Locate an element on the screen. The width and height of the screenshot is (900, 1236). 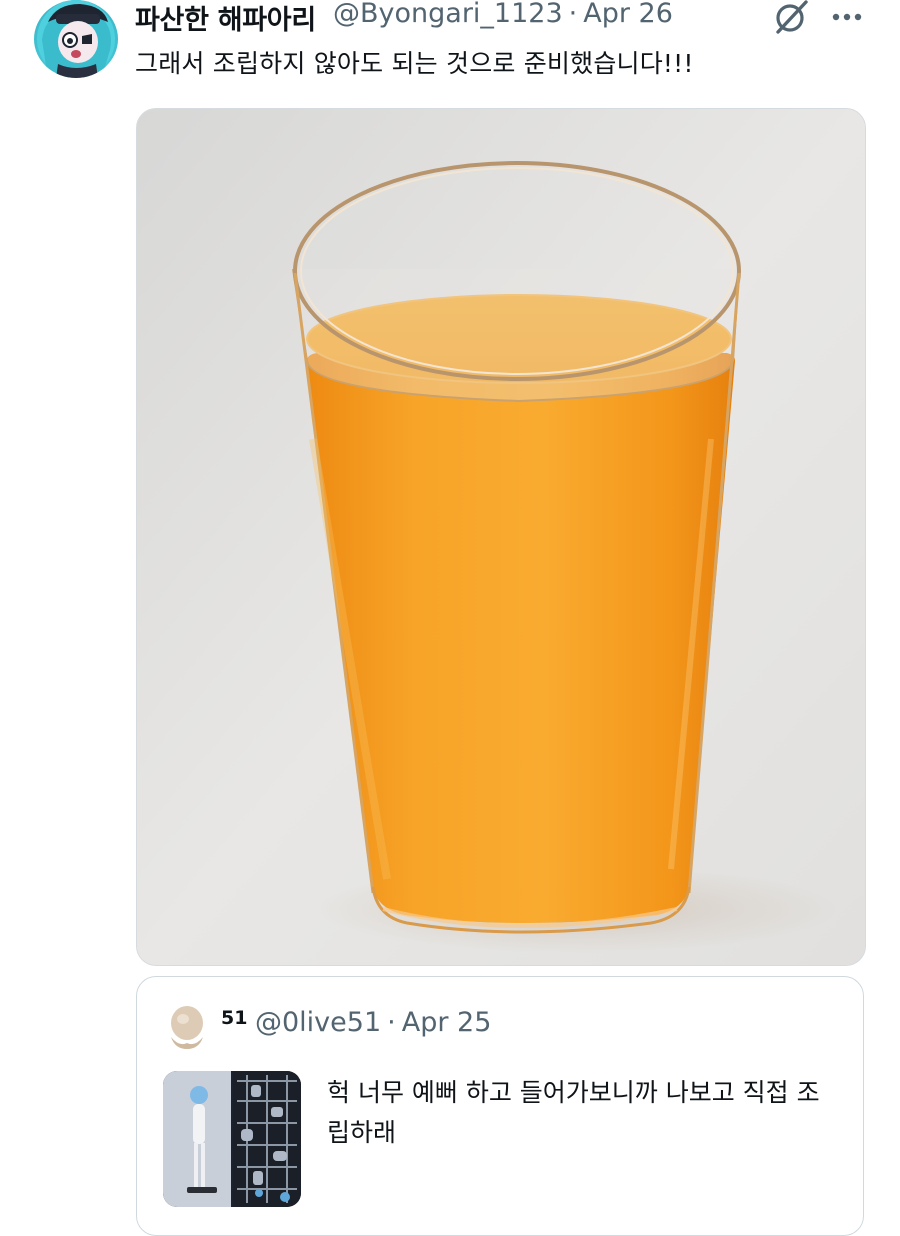
user-handle: @Byongari_1123 is located at coordinates (448, 14).